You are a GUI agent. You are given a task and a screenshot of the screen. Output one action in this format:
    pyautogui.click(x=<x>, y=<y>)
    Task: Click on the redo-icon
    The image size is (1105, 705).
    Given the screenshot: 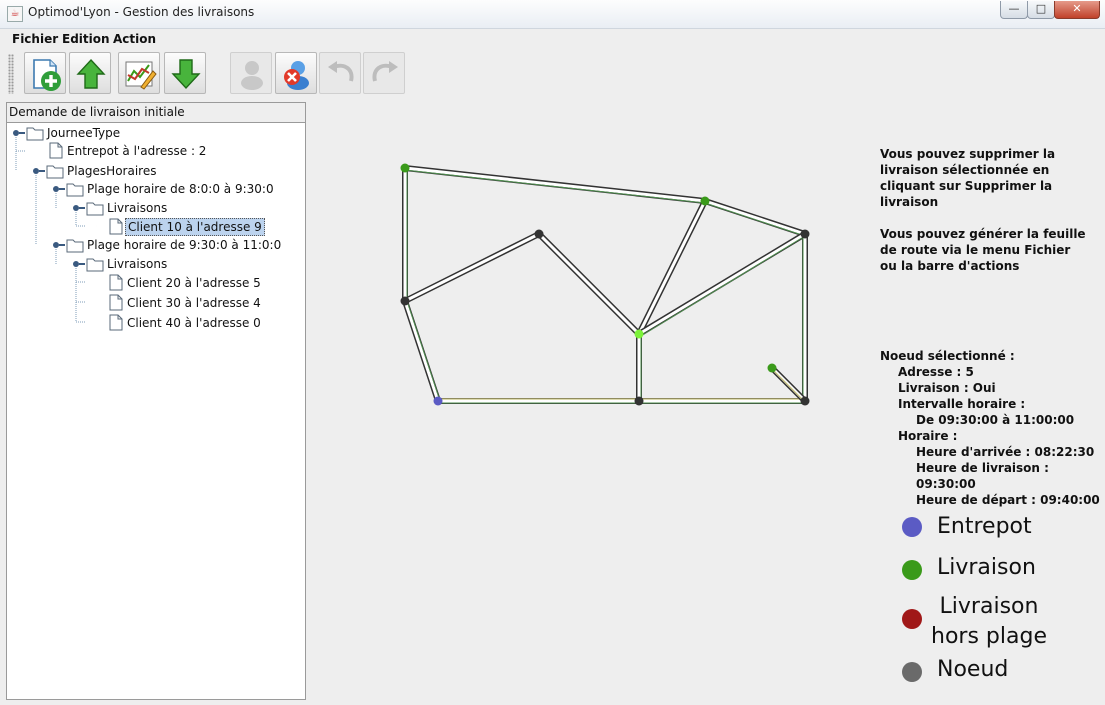 What is the action you would take?
    pyautogui.click(x=385, y=71)
    